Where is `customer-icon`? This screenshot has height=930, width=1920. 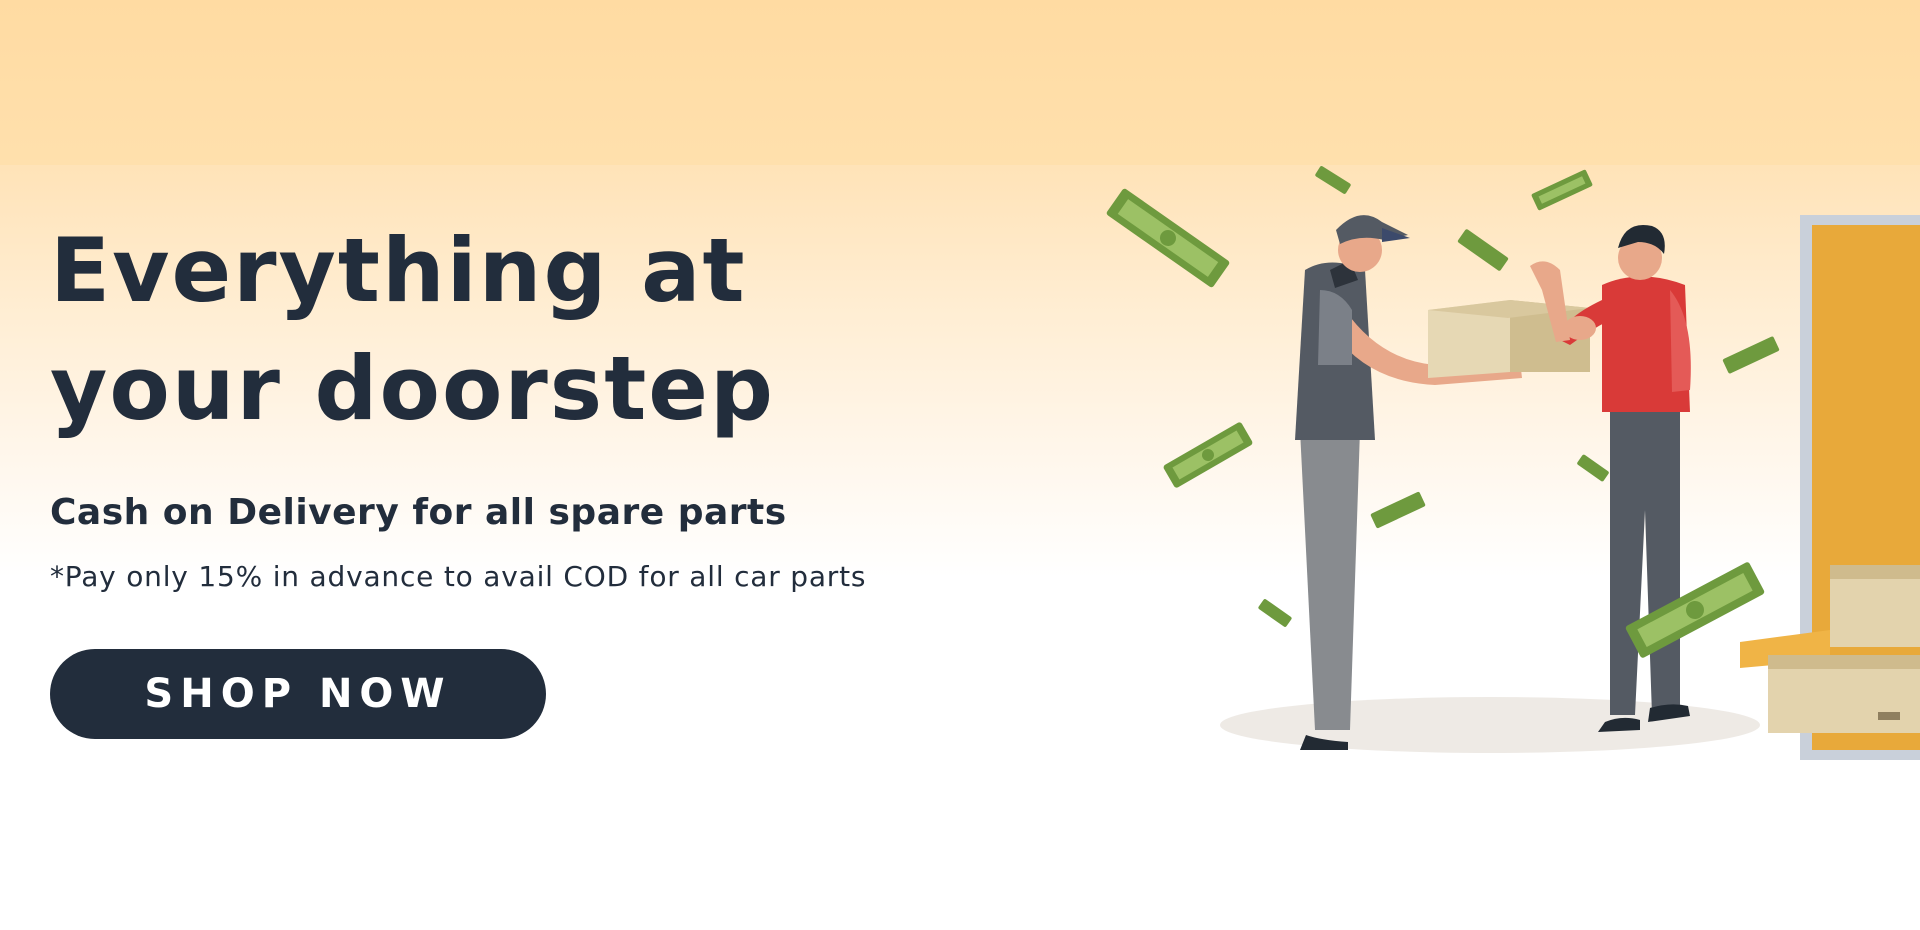 customer-icon is located at coordinates (1610, 478).